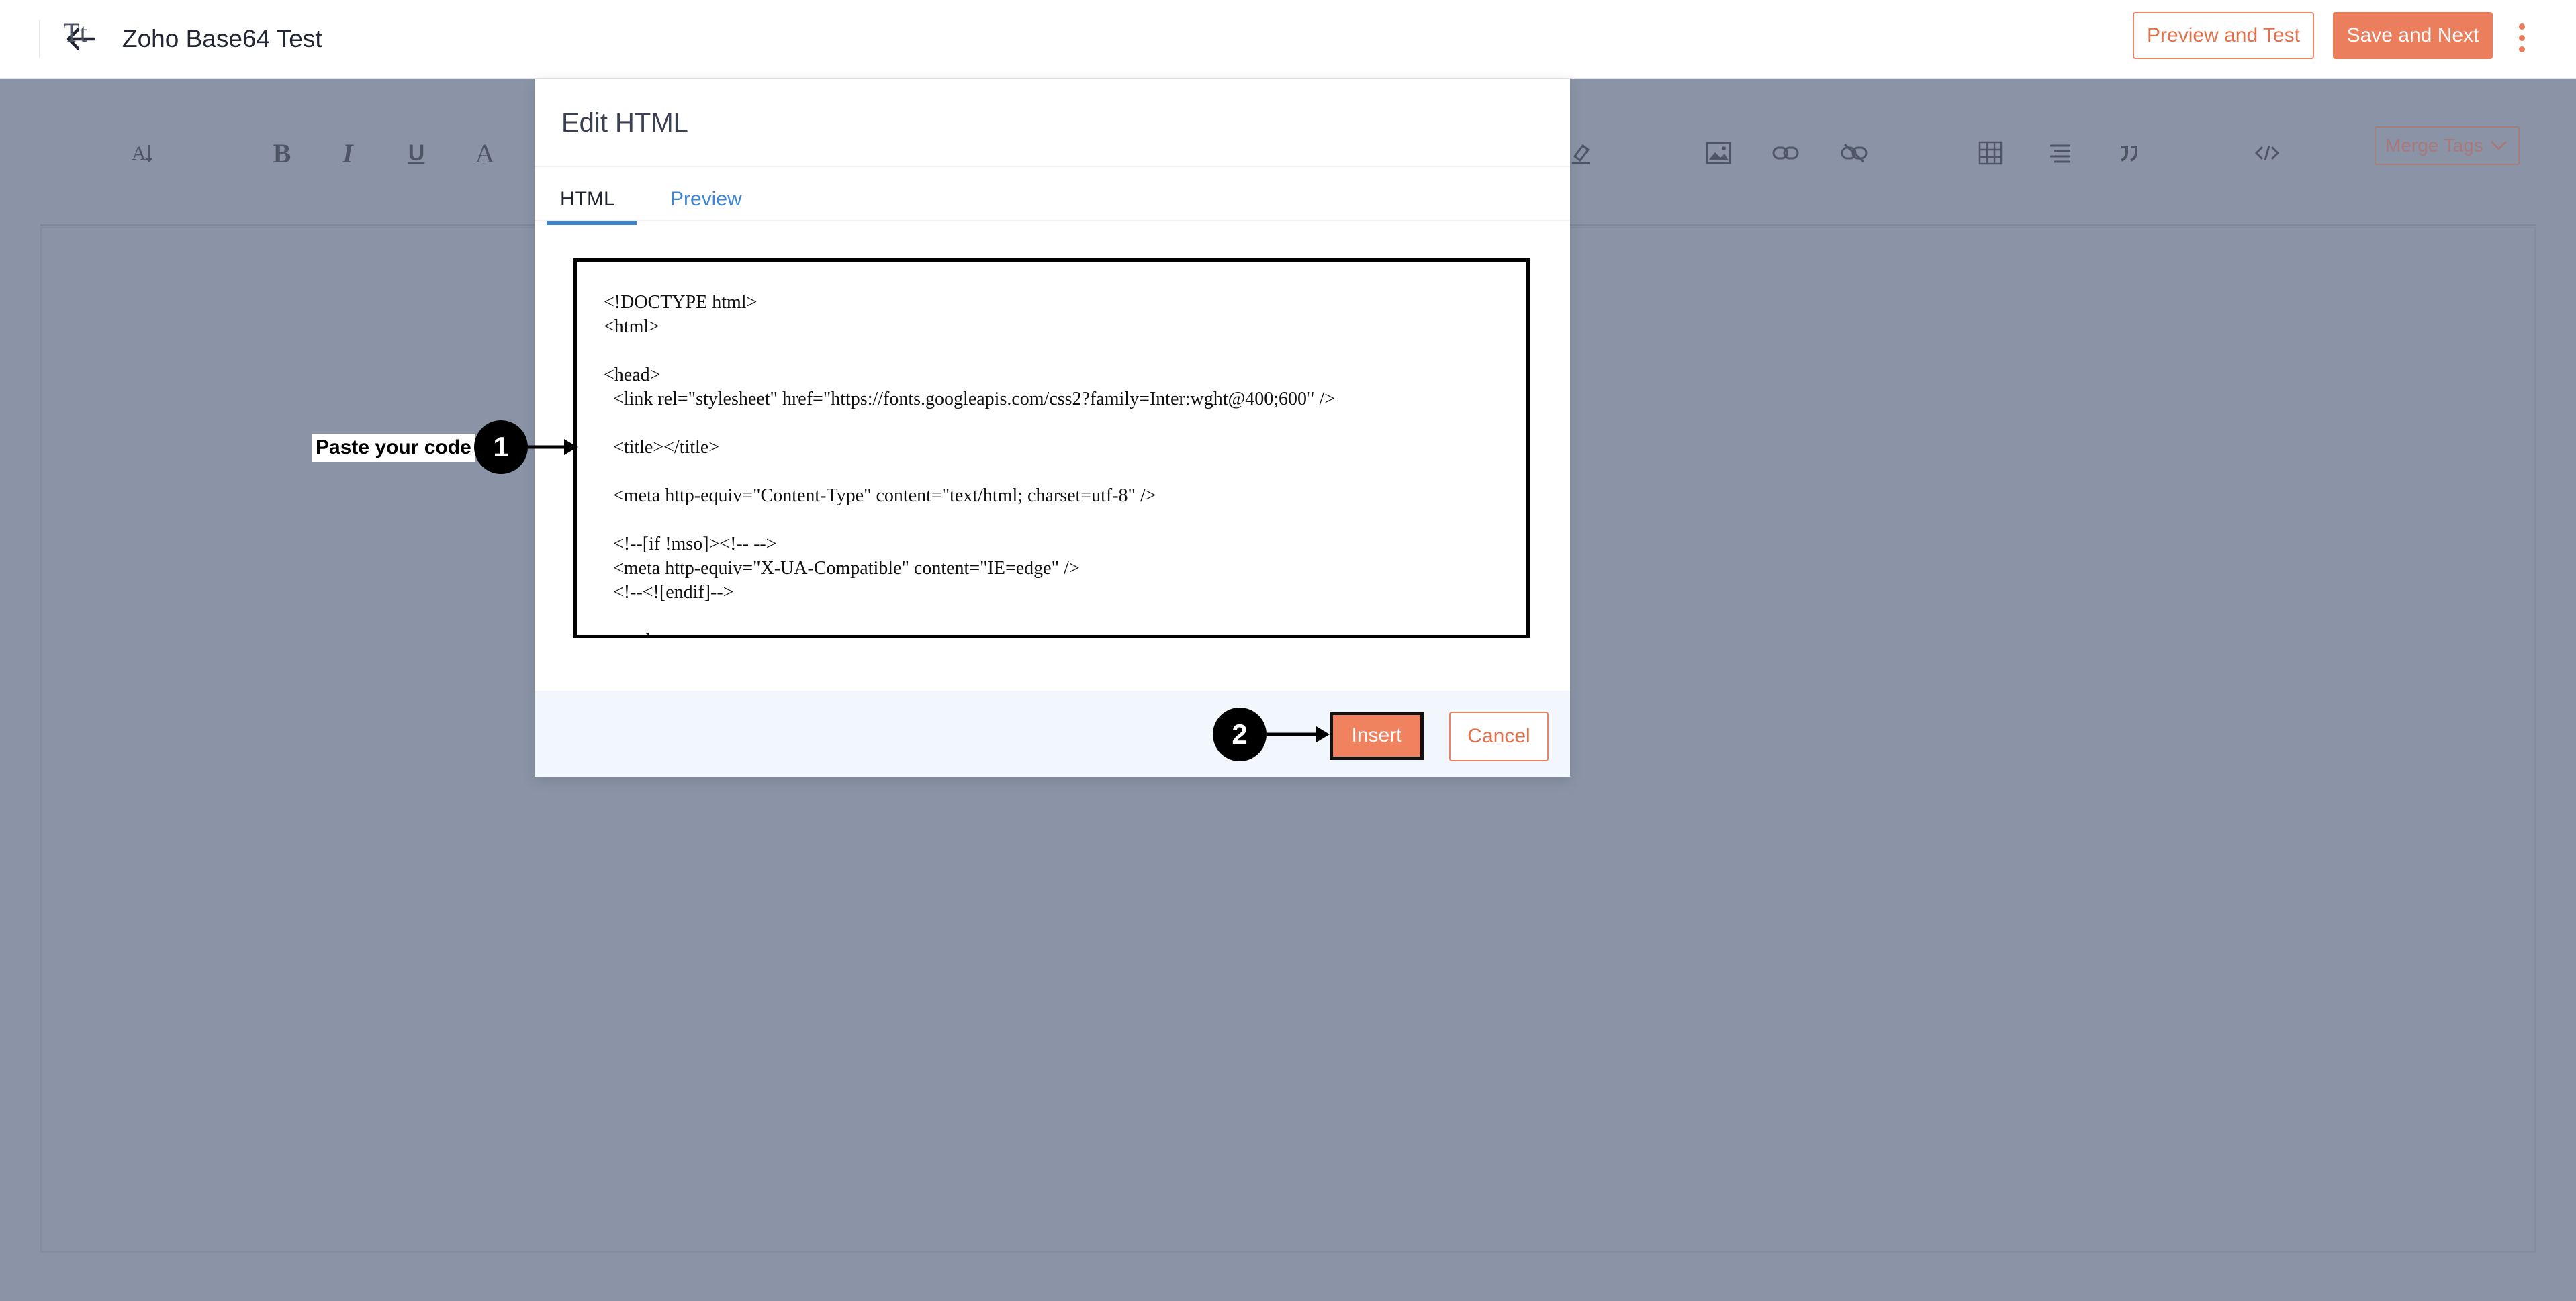  What do you see at coordinates (662, 448) in the screenshot?
I see `code-line: <title></title>` at bounding box center [662, 448].